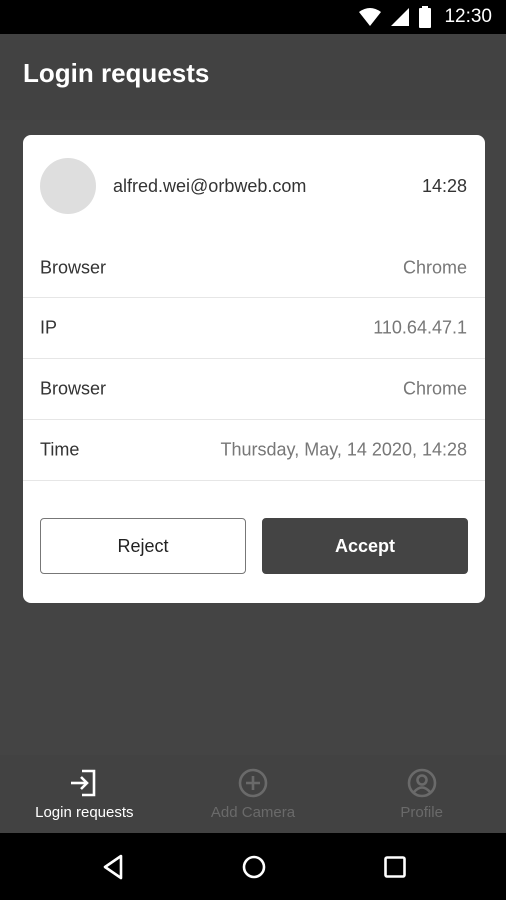  I want to click on detail-row-time: Time Thursday, May, 14 2020, 14:28, so click(254, 450).